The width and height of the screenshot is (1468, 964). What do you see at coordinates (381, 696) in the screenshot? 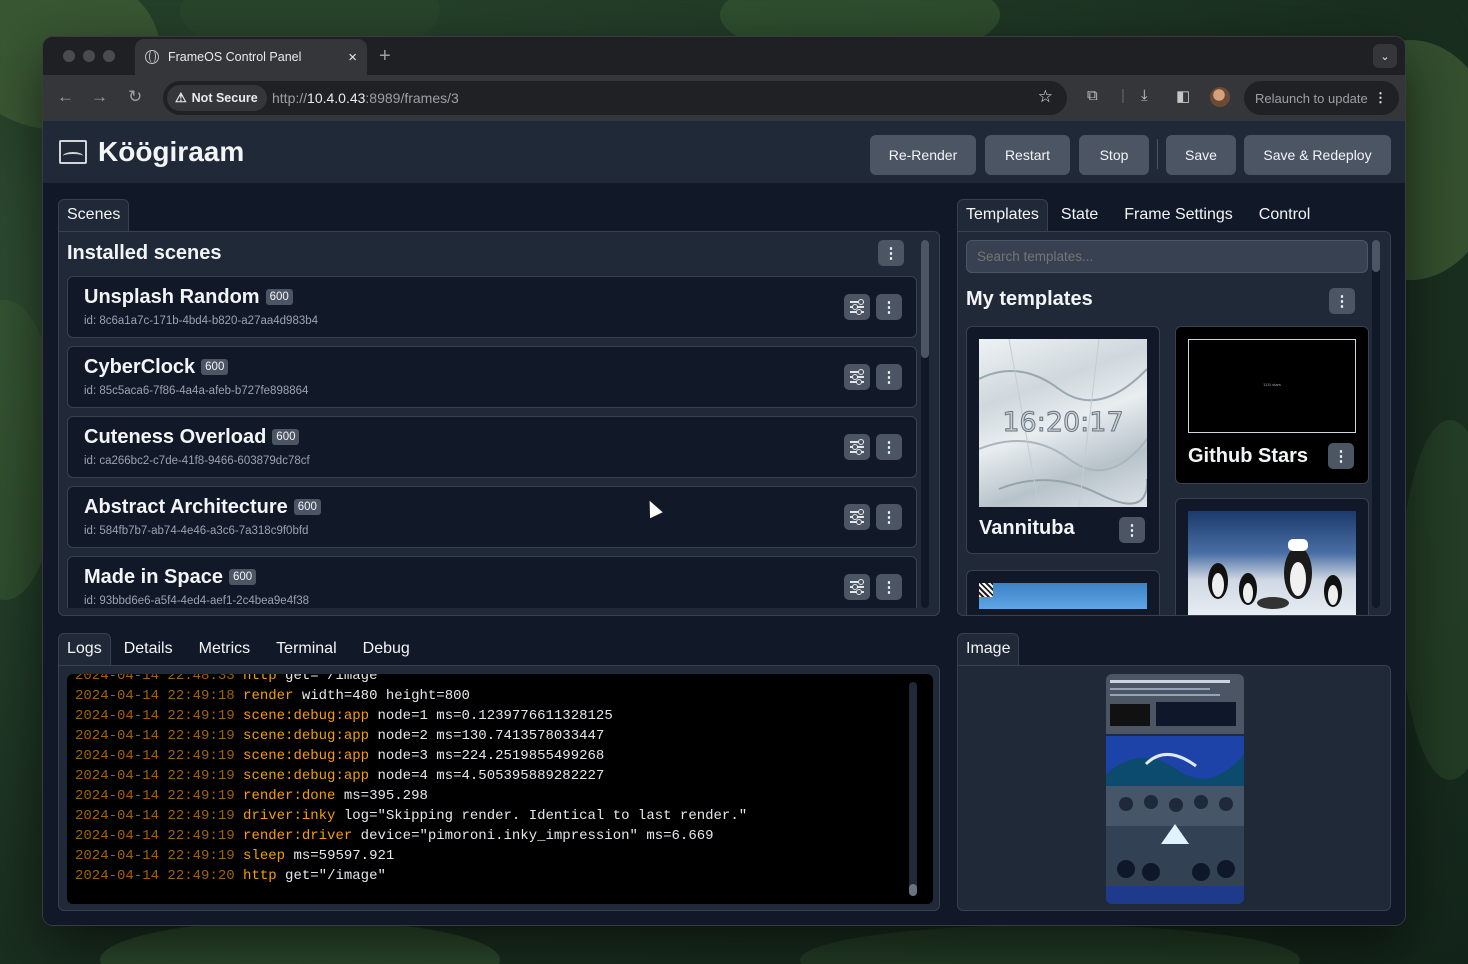
I see `log-params: width=480 height=800` at bounding box center [381, 696].